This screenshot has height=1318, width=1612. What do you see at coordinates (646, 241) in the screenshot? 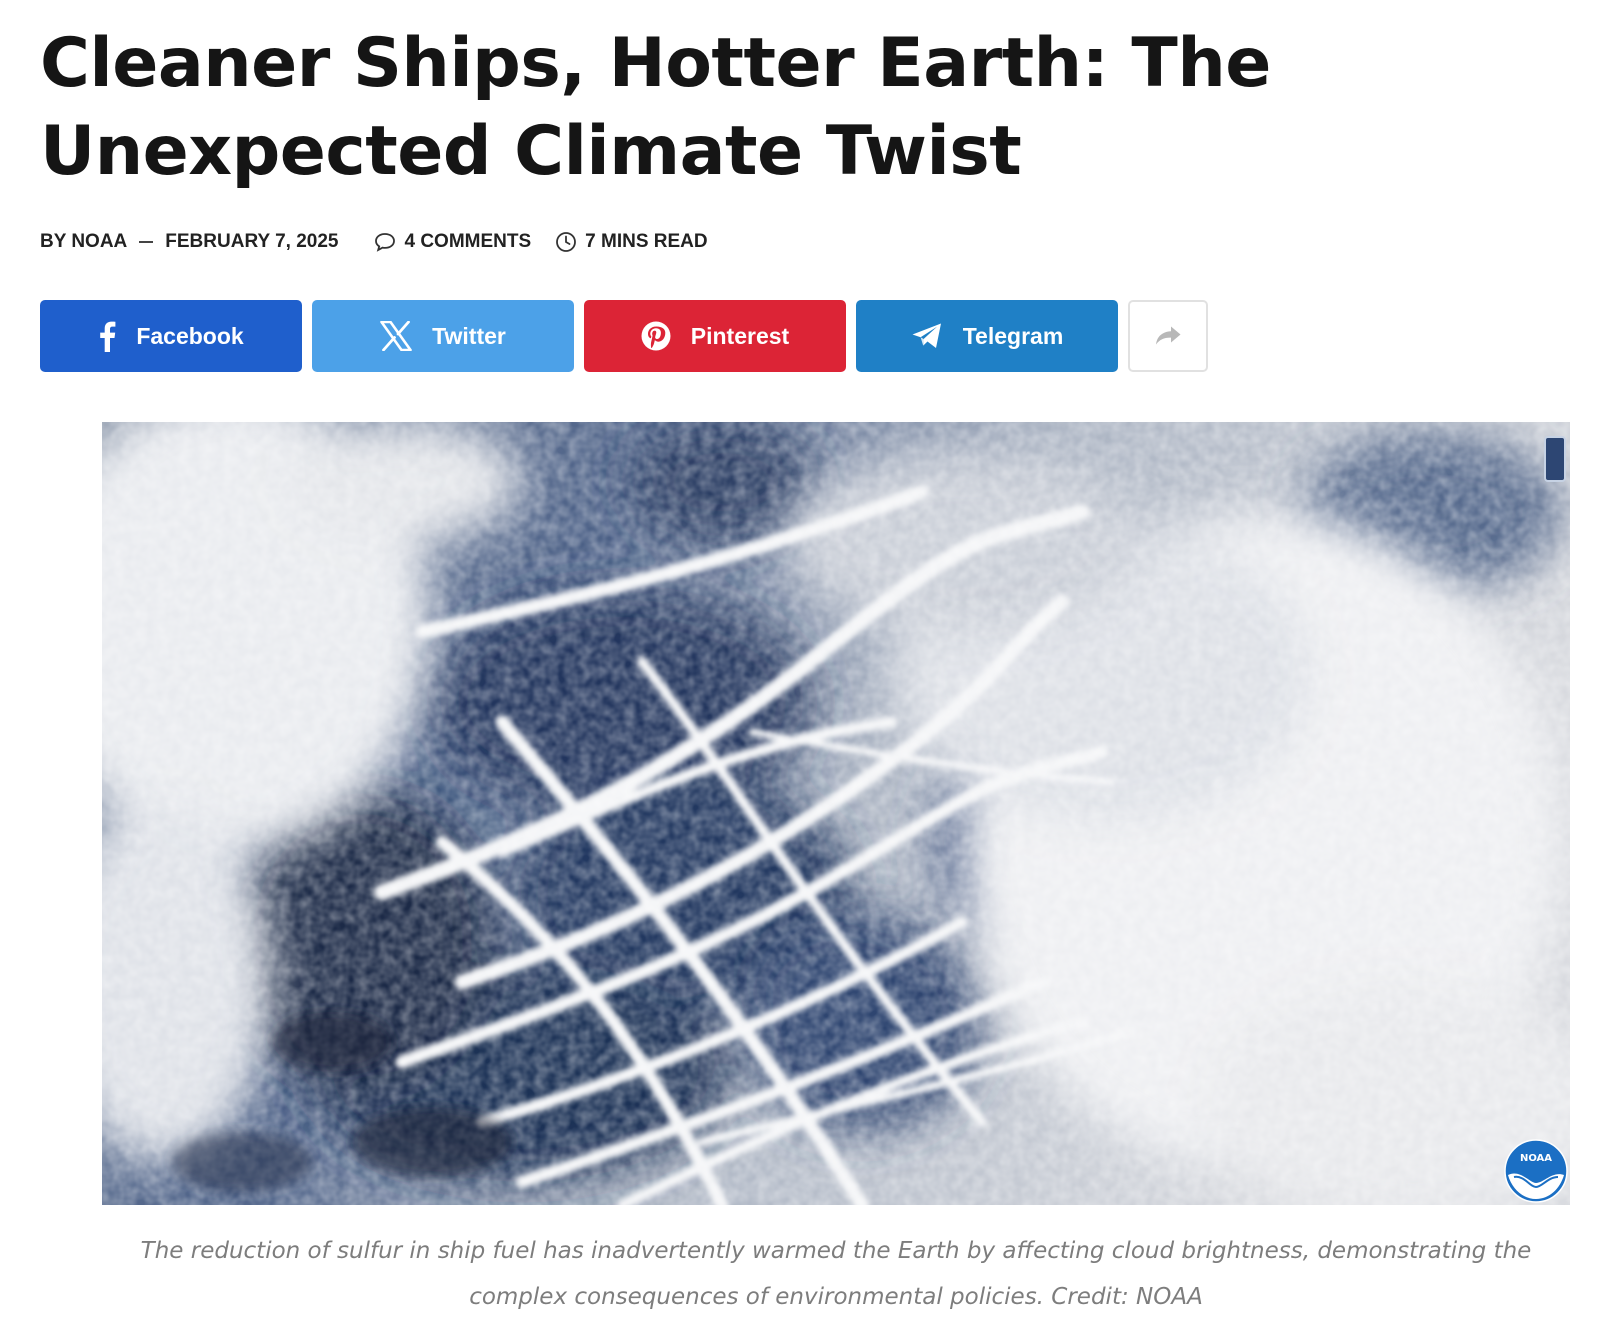
I see `read-time-label: 7 MINS READ` at bounding box center [646, 241].